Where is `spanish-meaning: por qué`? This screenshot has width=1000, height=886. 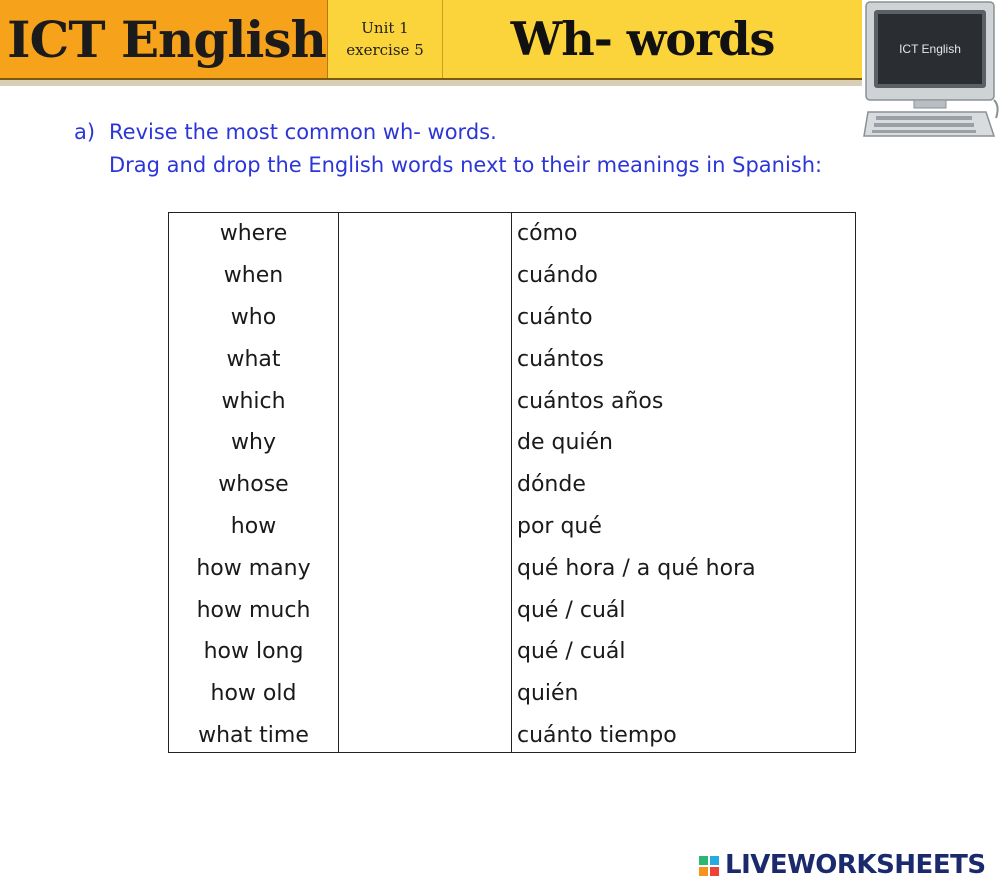 spanish-meaning: por qué is located at coordinates (559, 526).